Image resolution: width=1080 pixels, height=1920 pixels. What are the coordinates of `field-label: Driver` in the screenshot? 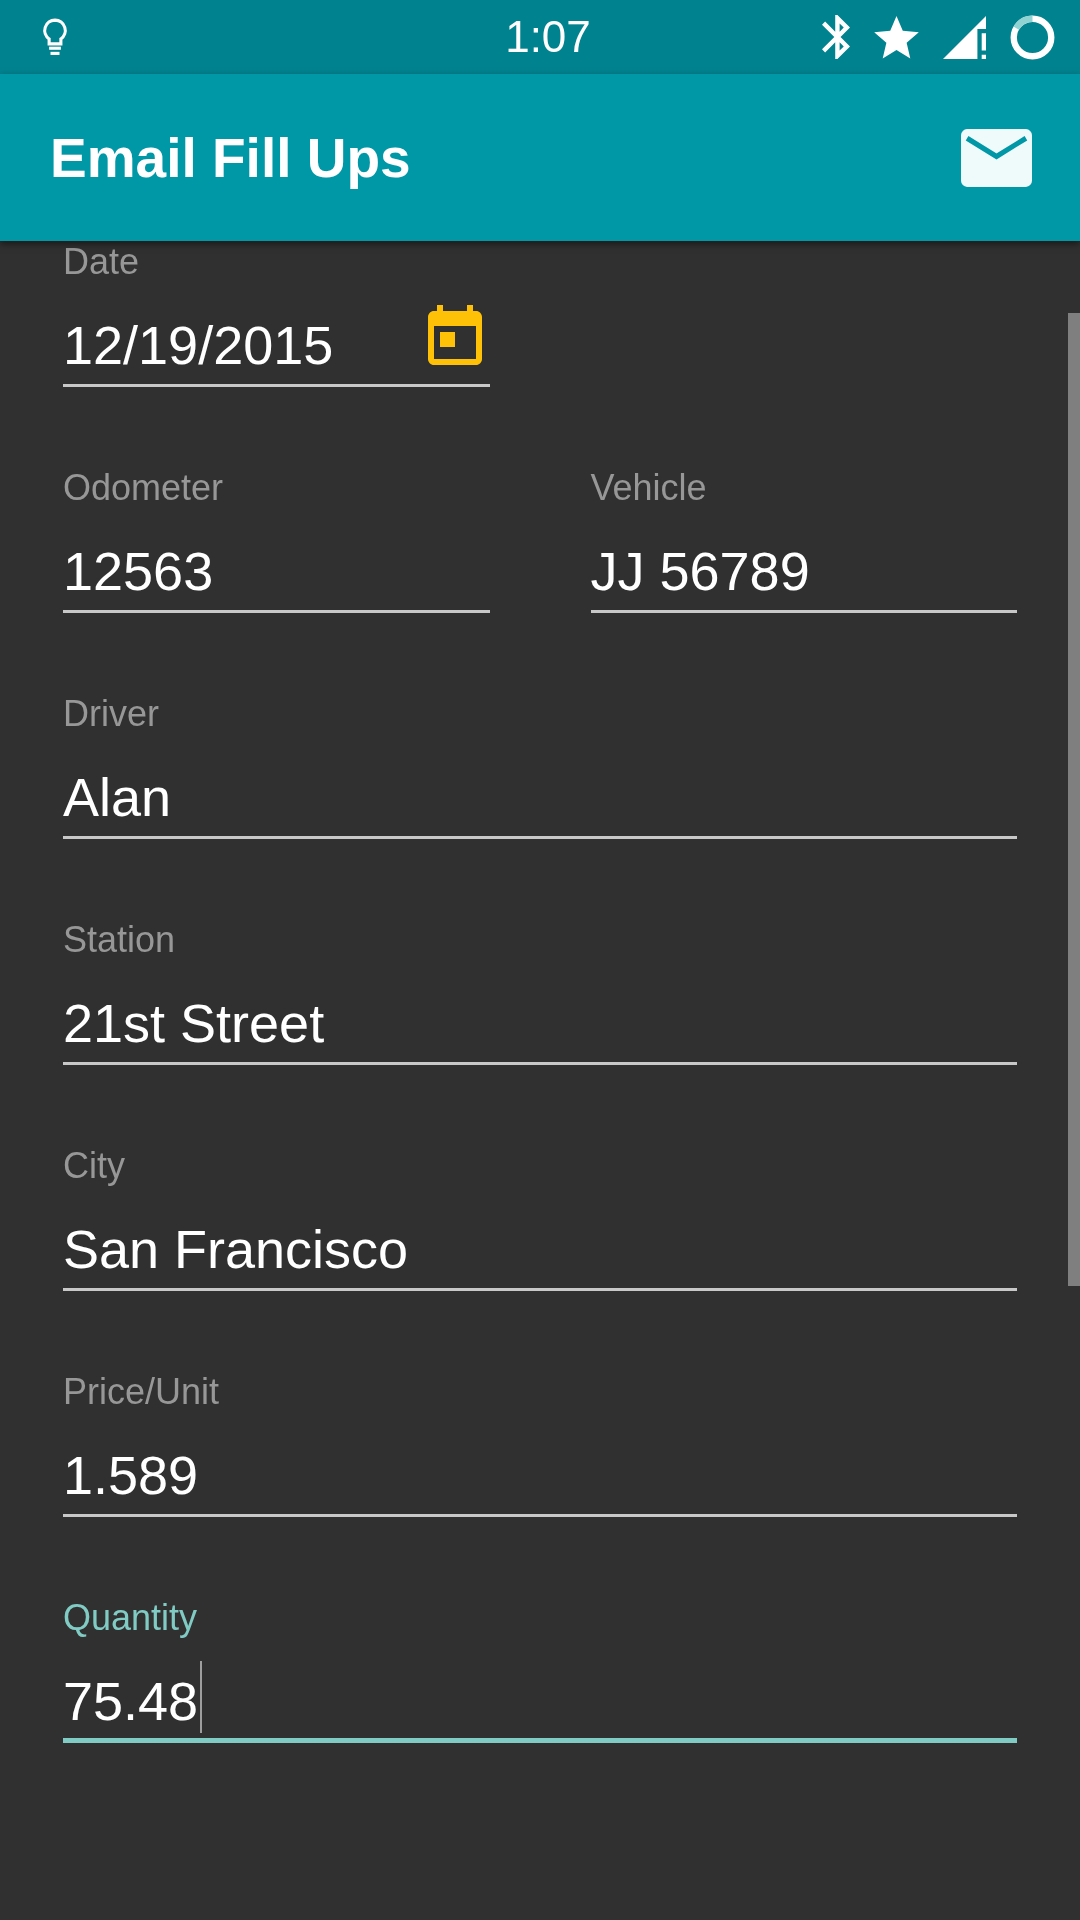 It's located at (111, 714).